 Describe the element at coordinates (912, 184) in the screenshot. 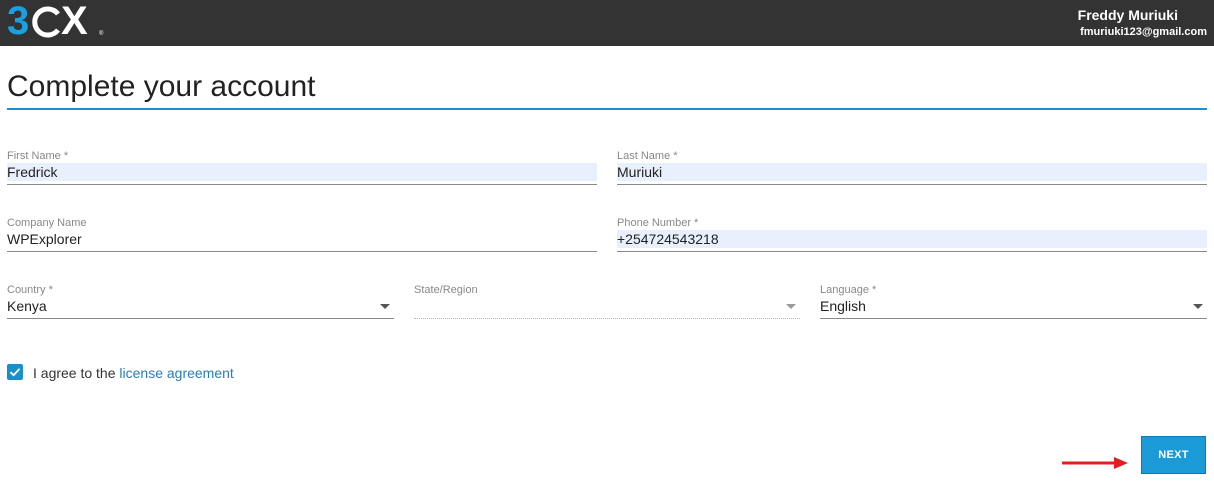

I see `last-name-underline` at that location.